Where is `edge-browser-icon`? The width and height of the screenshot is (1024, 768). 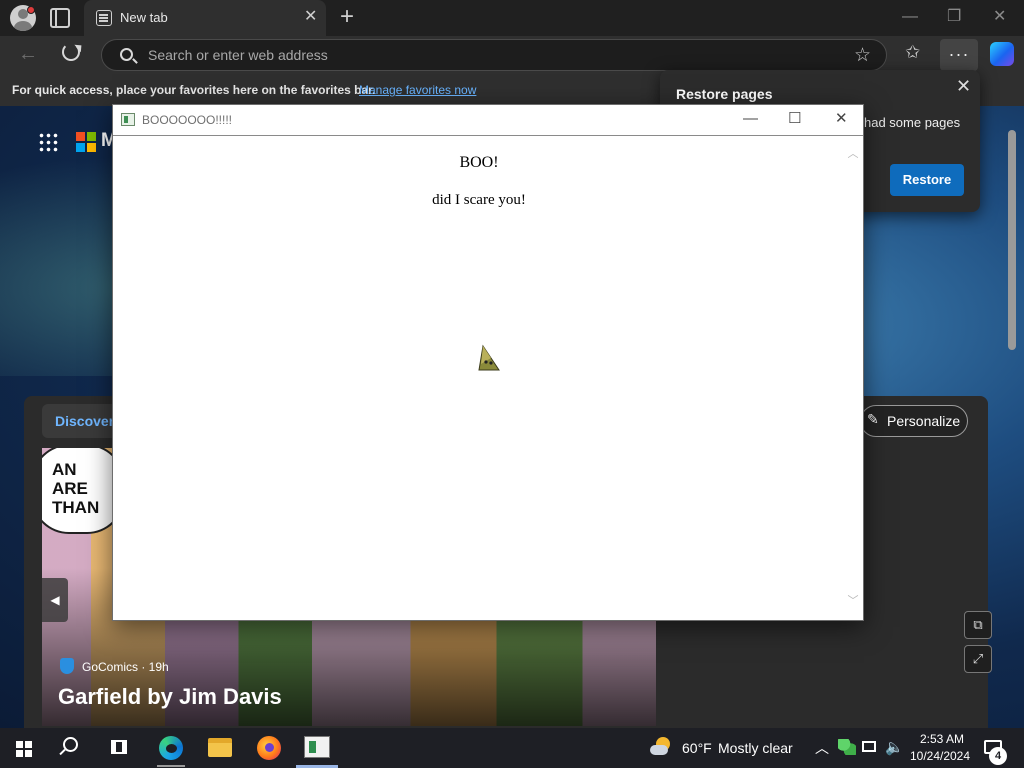
edge-browser-icon is located at coordinates (171, 748).